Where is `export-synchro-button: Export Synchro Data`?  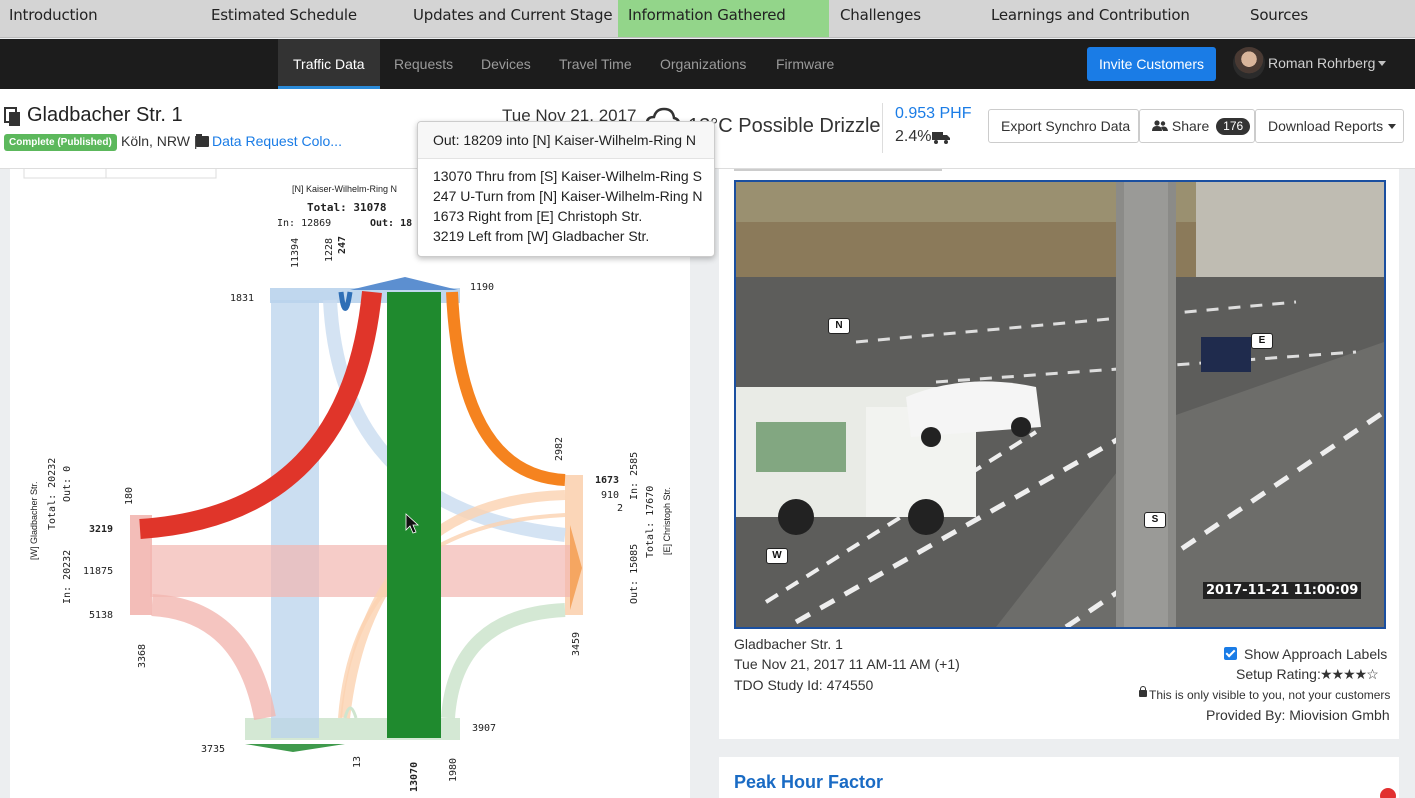 export-synchro-button: Export Synchro Data is located at coordinates (1063, 126).